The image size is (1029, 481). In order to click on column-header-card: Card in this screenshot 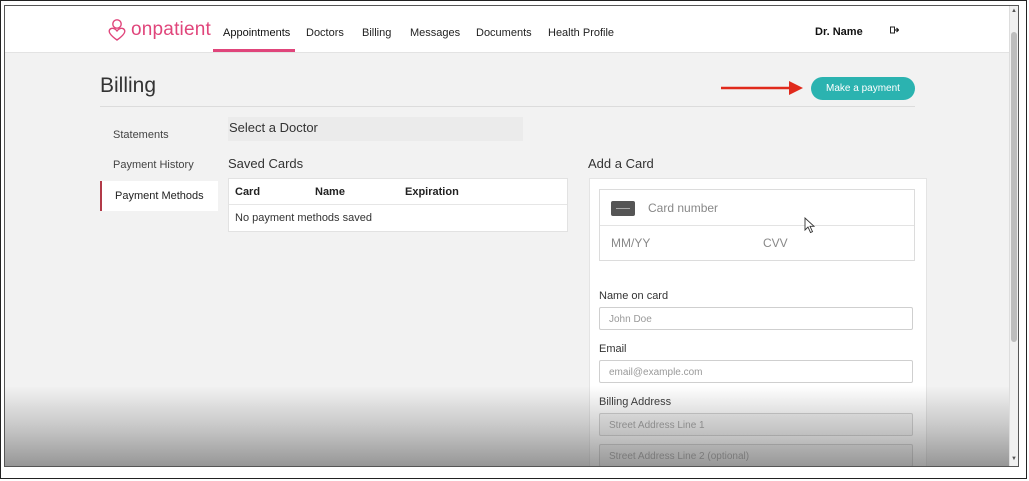, I will do `click(248, 192)`.